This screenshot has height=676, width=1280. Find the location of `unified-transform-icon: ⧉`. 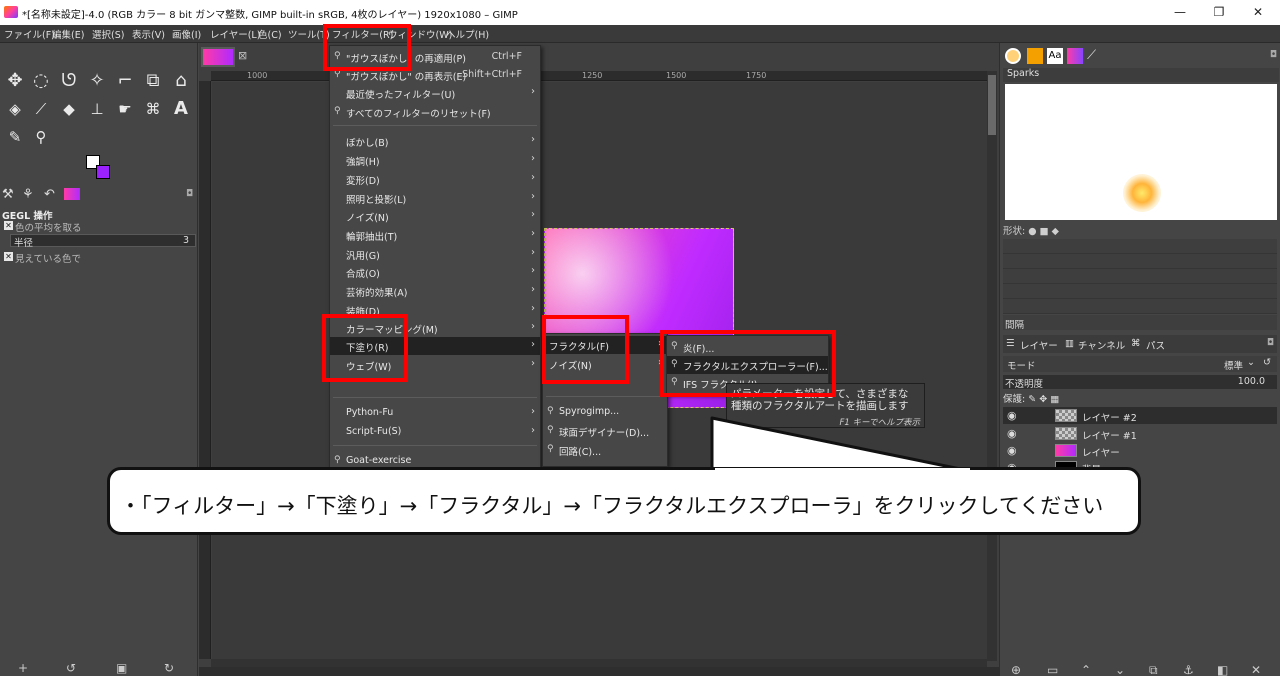

unified-transform-icon: ⧉ is located at coordinates (153, 81).